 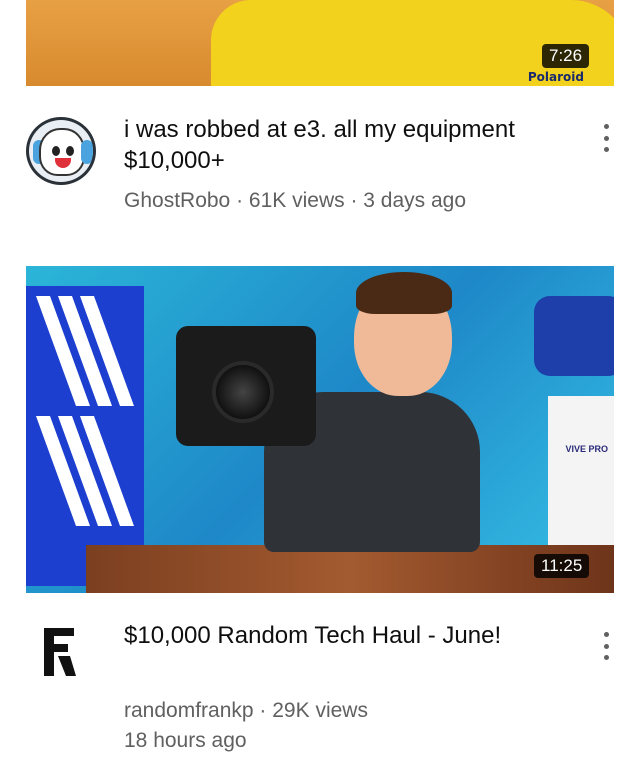 I want to click on video-meta: randomfrankp · 29K views, so click(x=246, y=711).